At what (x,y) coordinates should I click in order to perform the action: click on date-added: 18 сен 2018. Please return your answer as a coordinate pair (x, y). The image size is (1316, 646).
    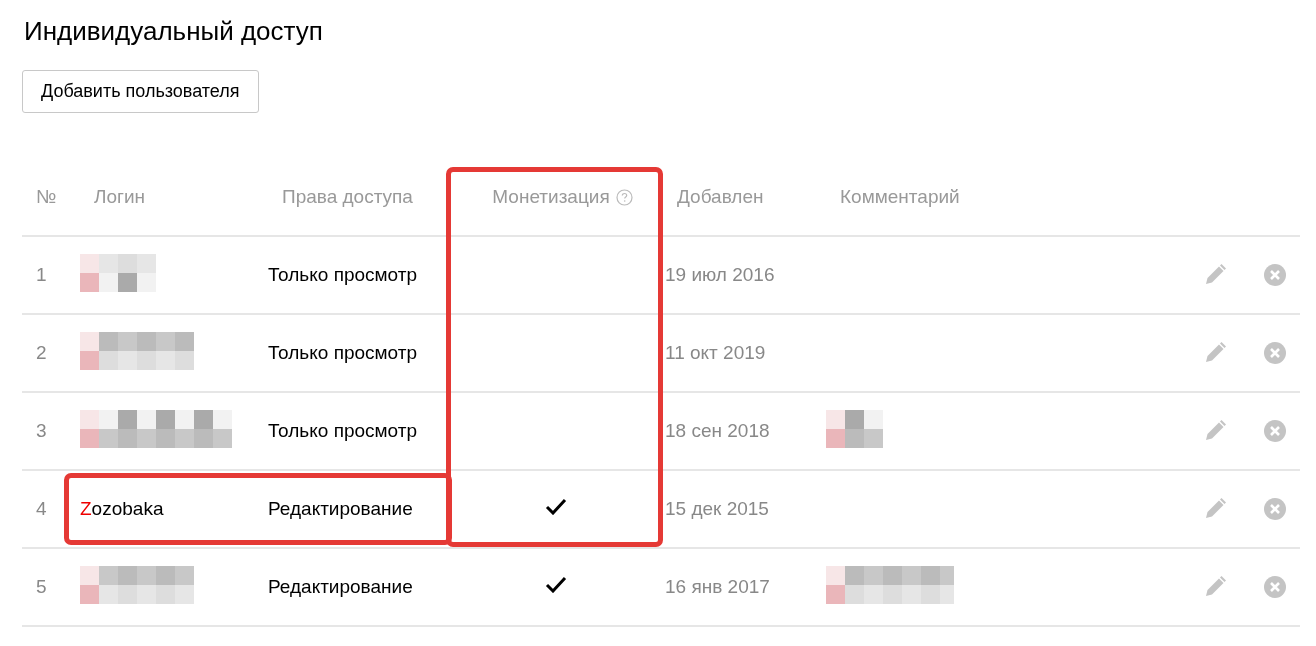
    Looking at the image, I should click on (717, 431).